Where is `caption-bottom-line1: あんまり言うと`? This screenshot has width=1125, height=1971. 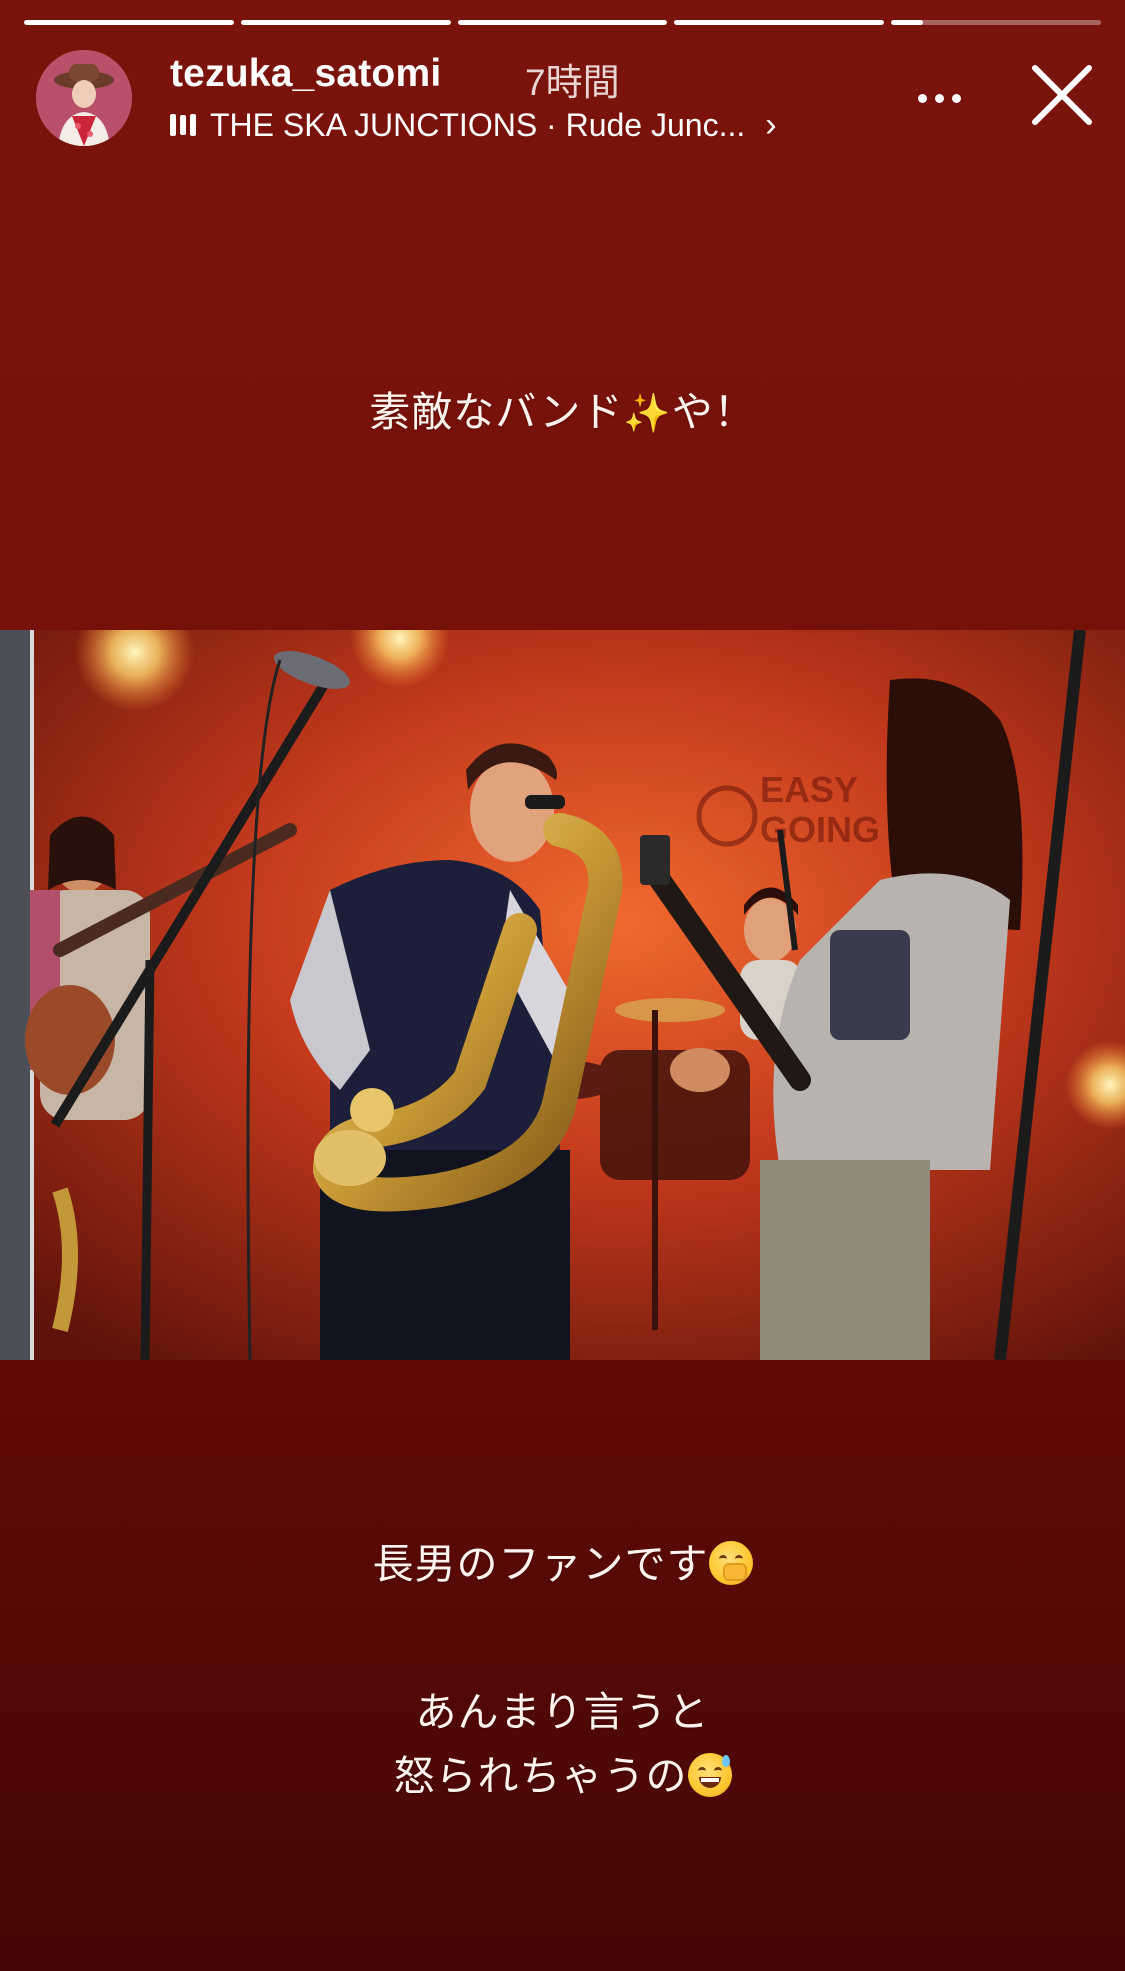 caption-bottom-line1: あんまり言うと is located at coordinates (562, 1712).